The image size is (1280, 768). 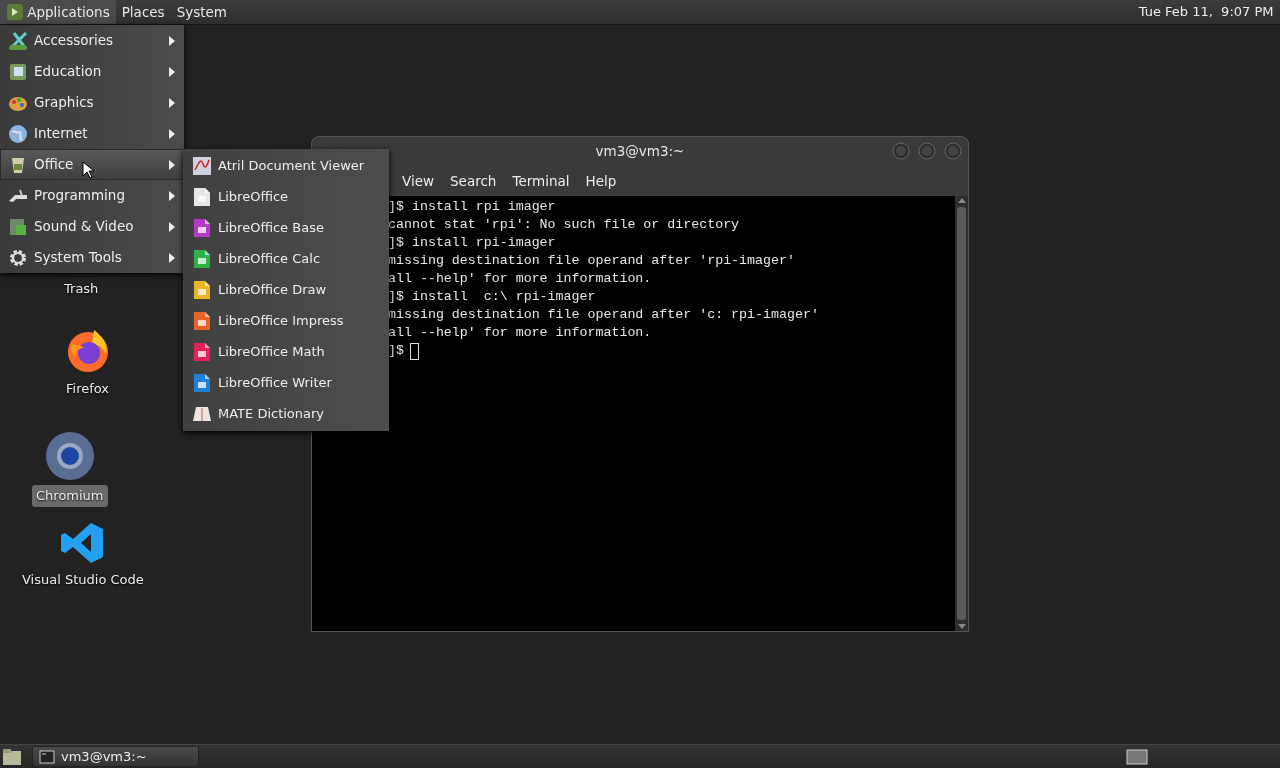 What do you see at coordinates (286, 196) in the screenshot?
I see `menu-item: LibreOffice` at bounding box center [286, 196].